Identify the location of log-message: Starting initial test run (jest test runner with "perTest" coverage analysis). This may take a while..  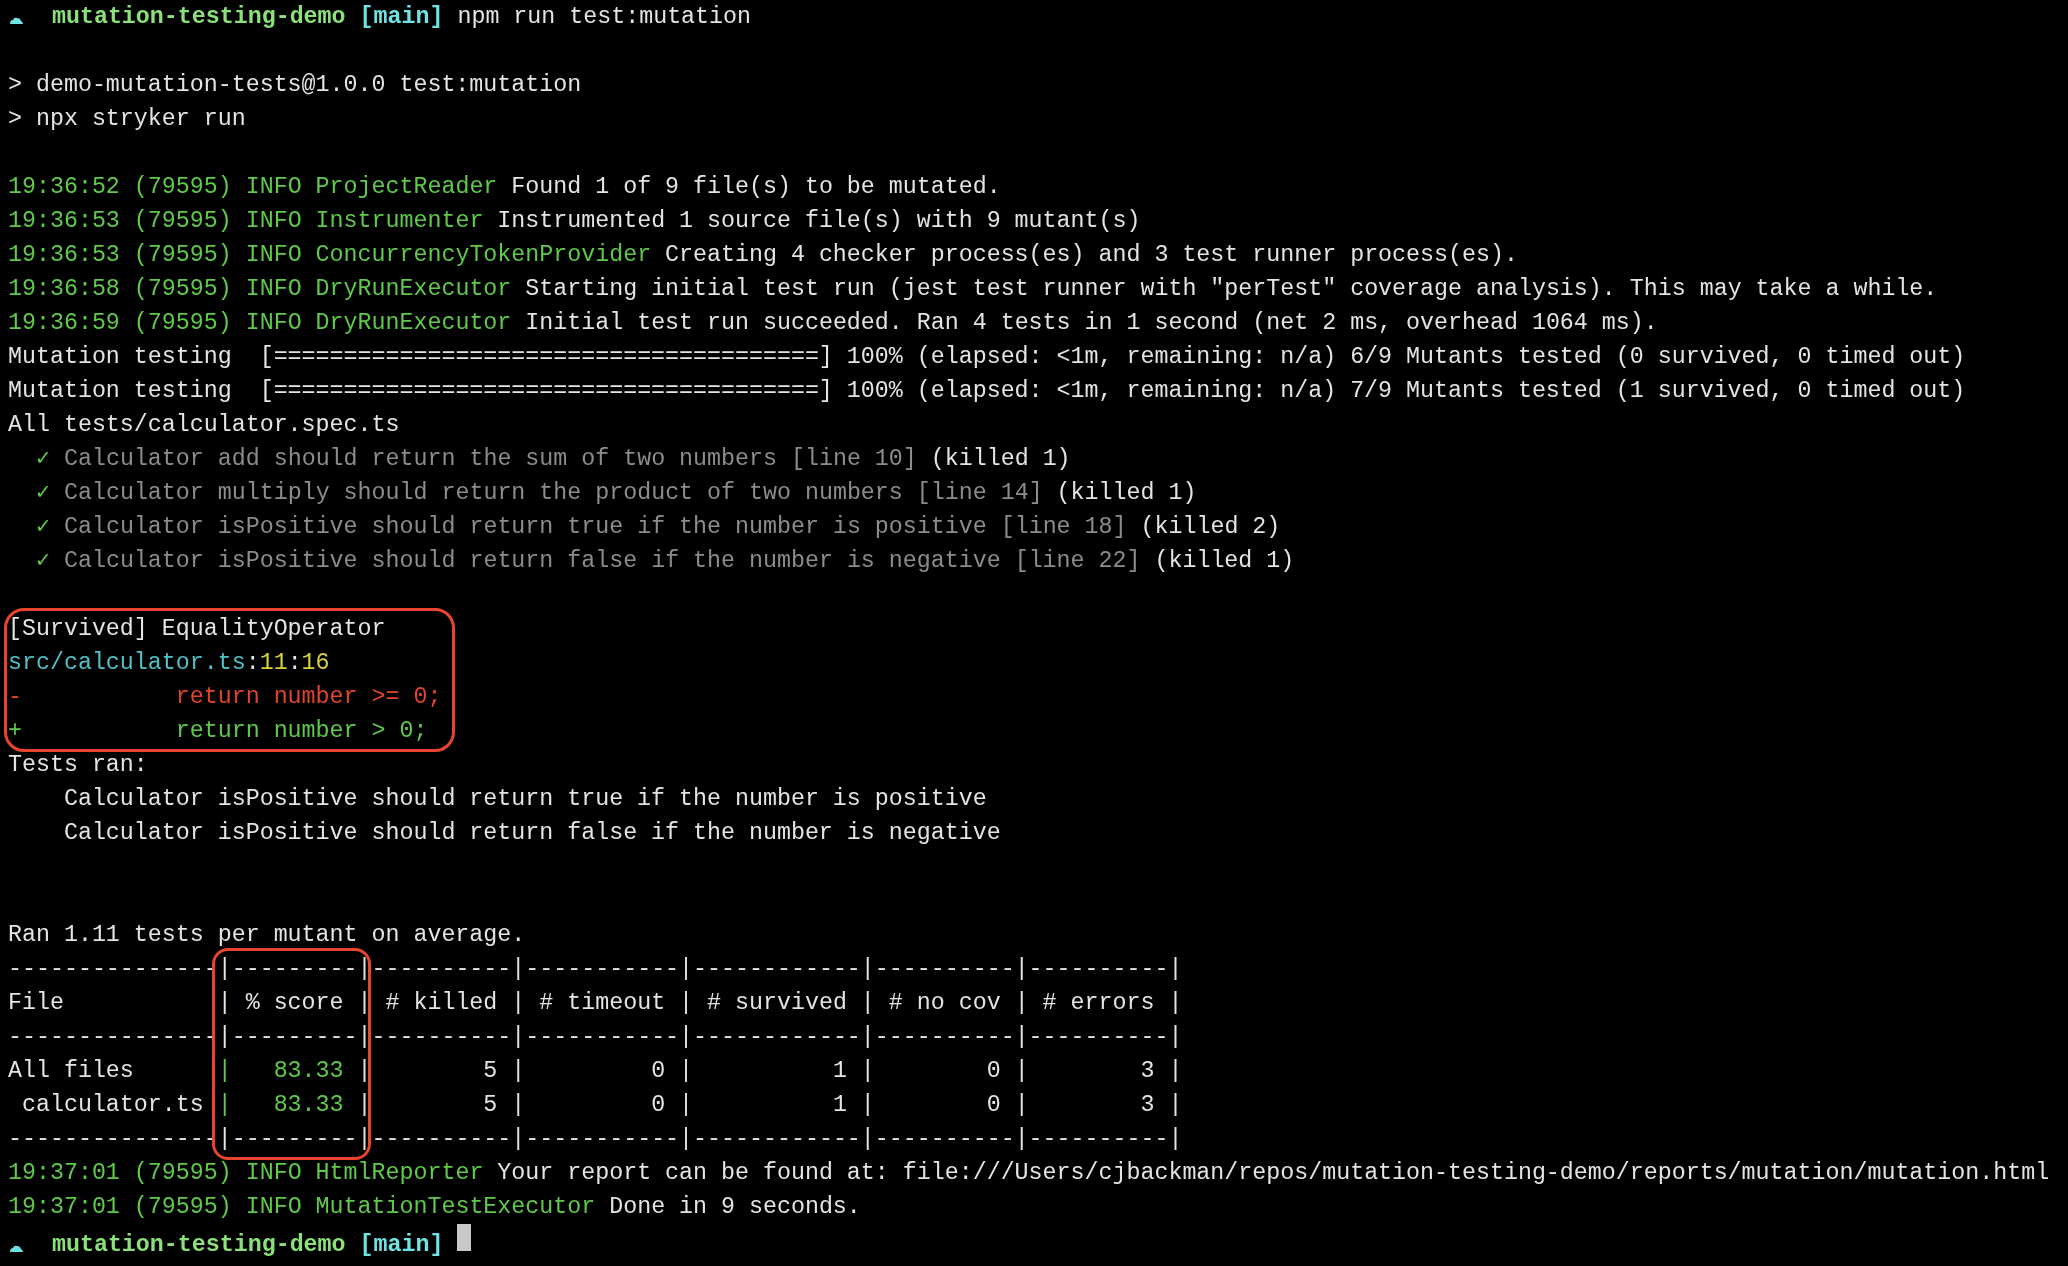
(1231, 289).